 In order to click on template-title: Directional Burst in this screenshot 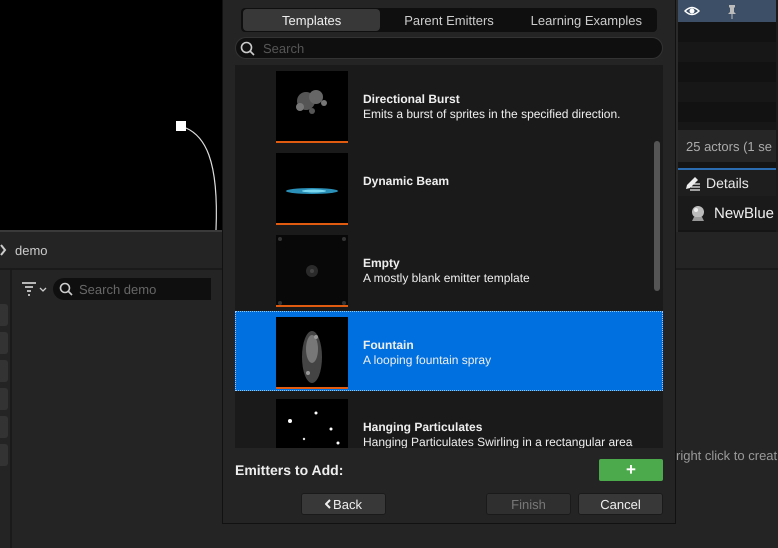, I will do `click(412, 99)`.